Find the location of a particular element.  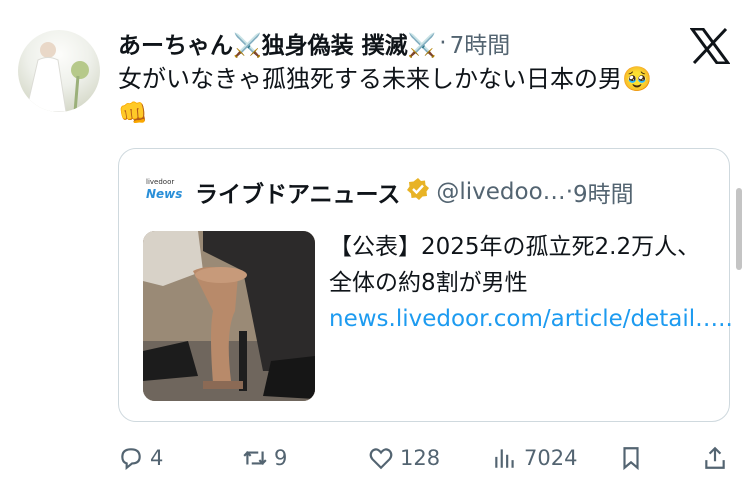

share-icon is located at coordinates (715, 457).